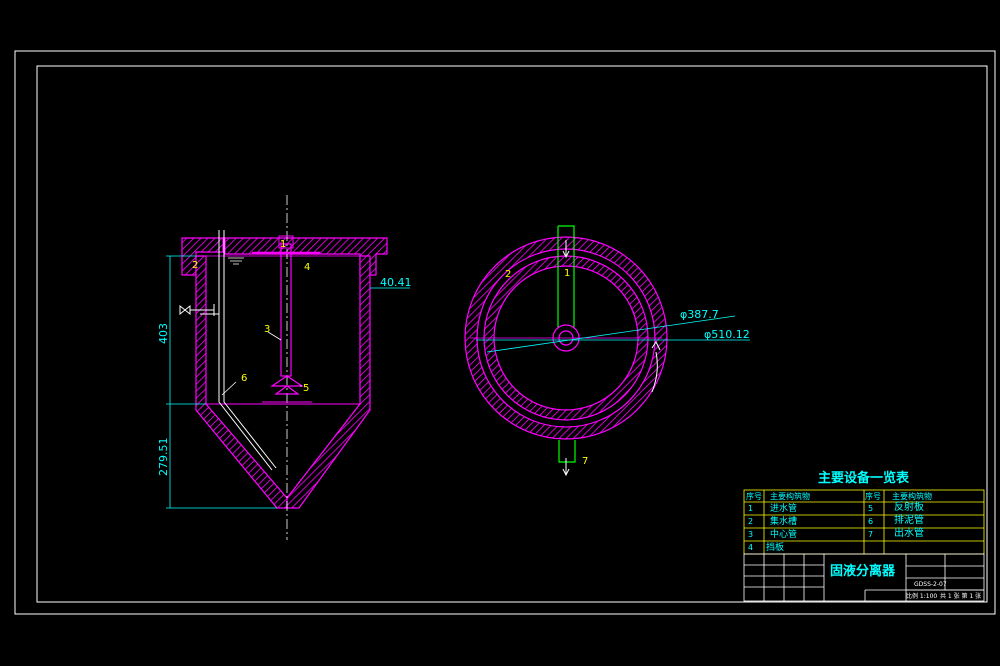 The height and width of the screenshot is (666, 1000). I want to click on table-row-2-name2: 排泥管, so click(909, 520).